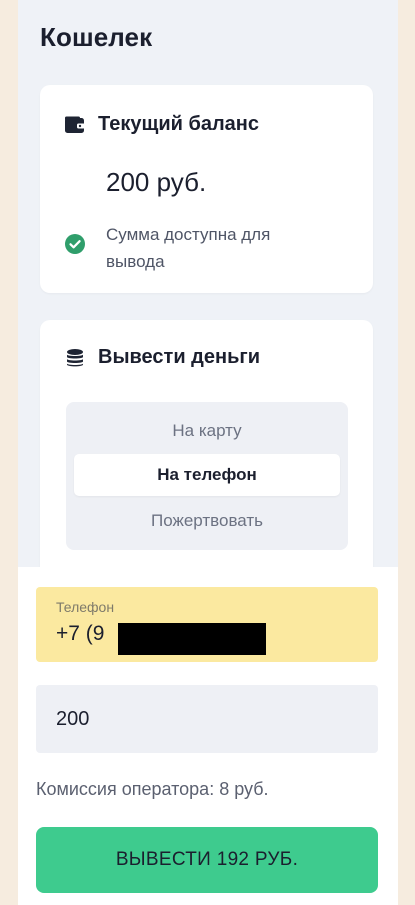 This screenshot has height=905, width=415. Describe the element at coordinates (75, 358) in the screenshot. I see `coins-icon` at that location.